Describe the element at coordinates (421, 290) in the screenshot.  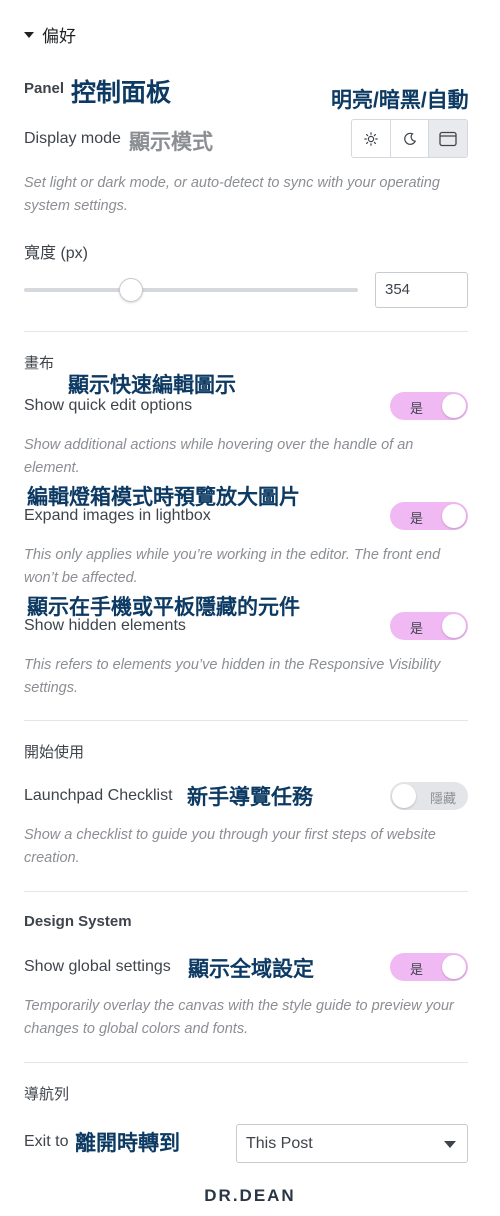
I see `width-input: 354` at that location.